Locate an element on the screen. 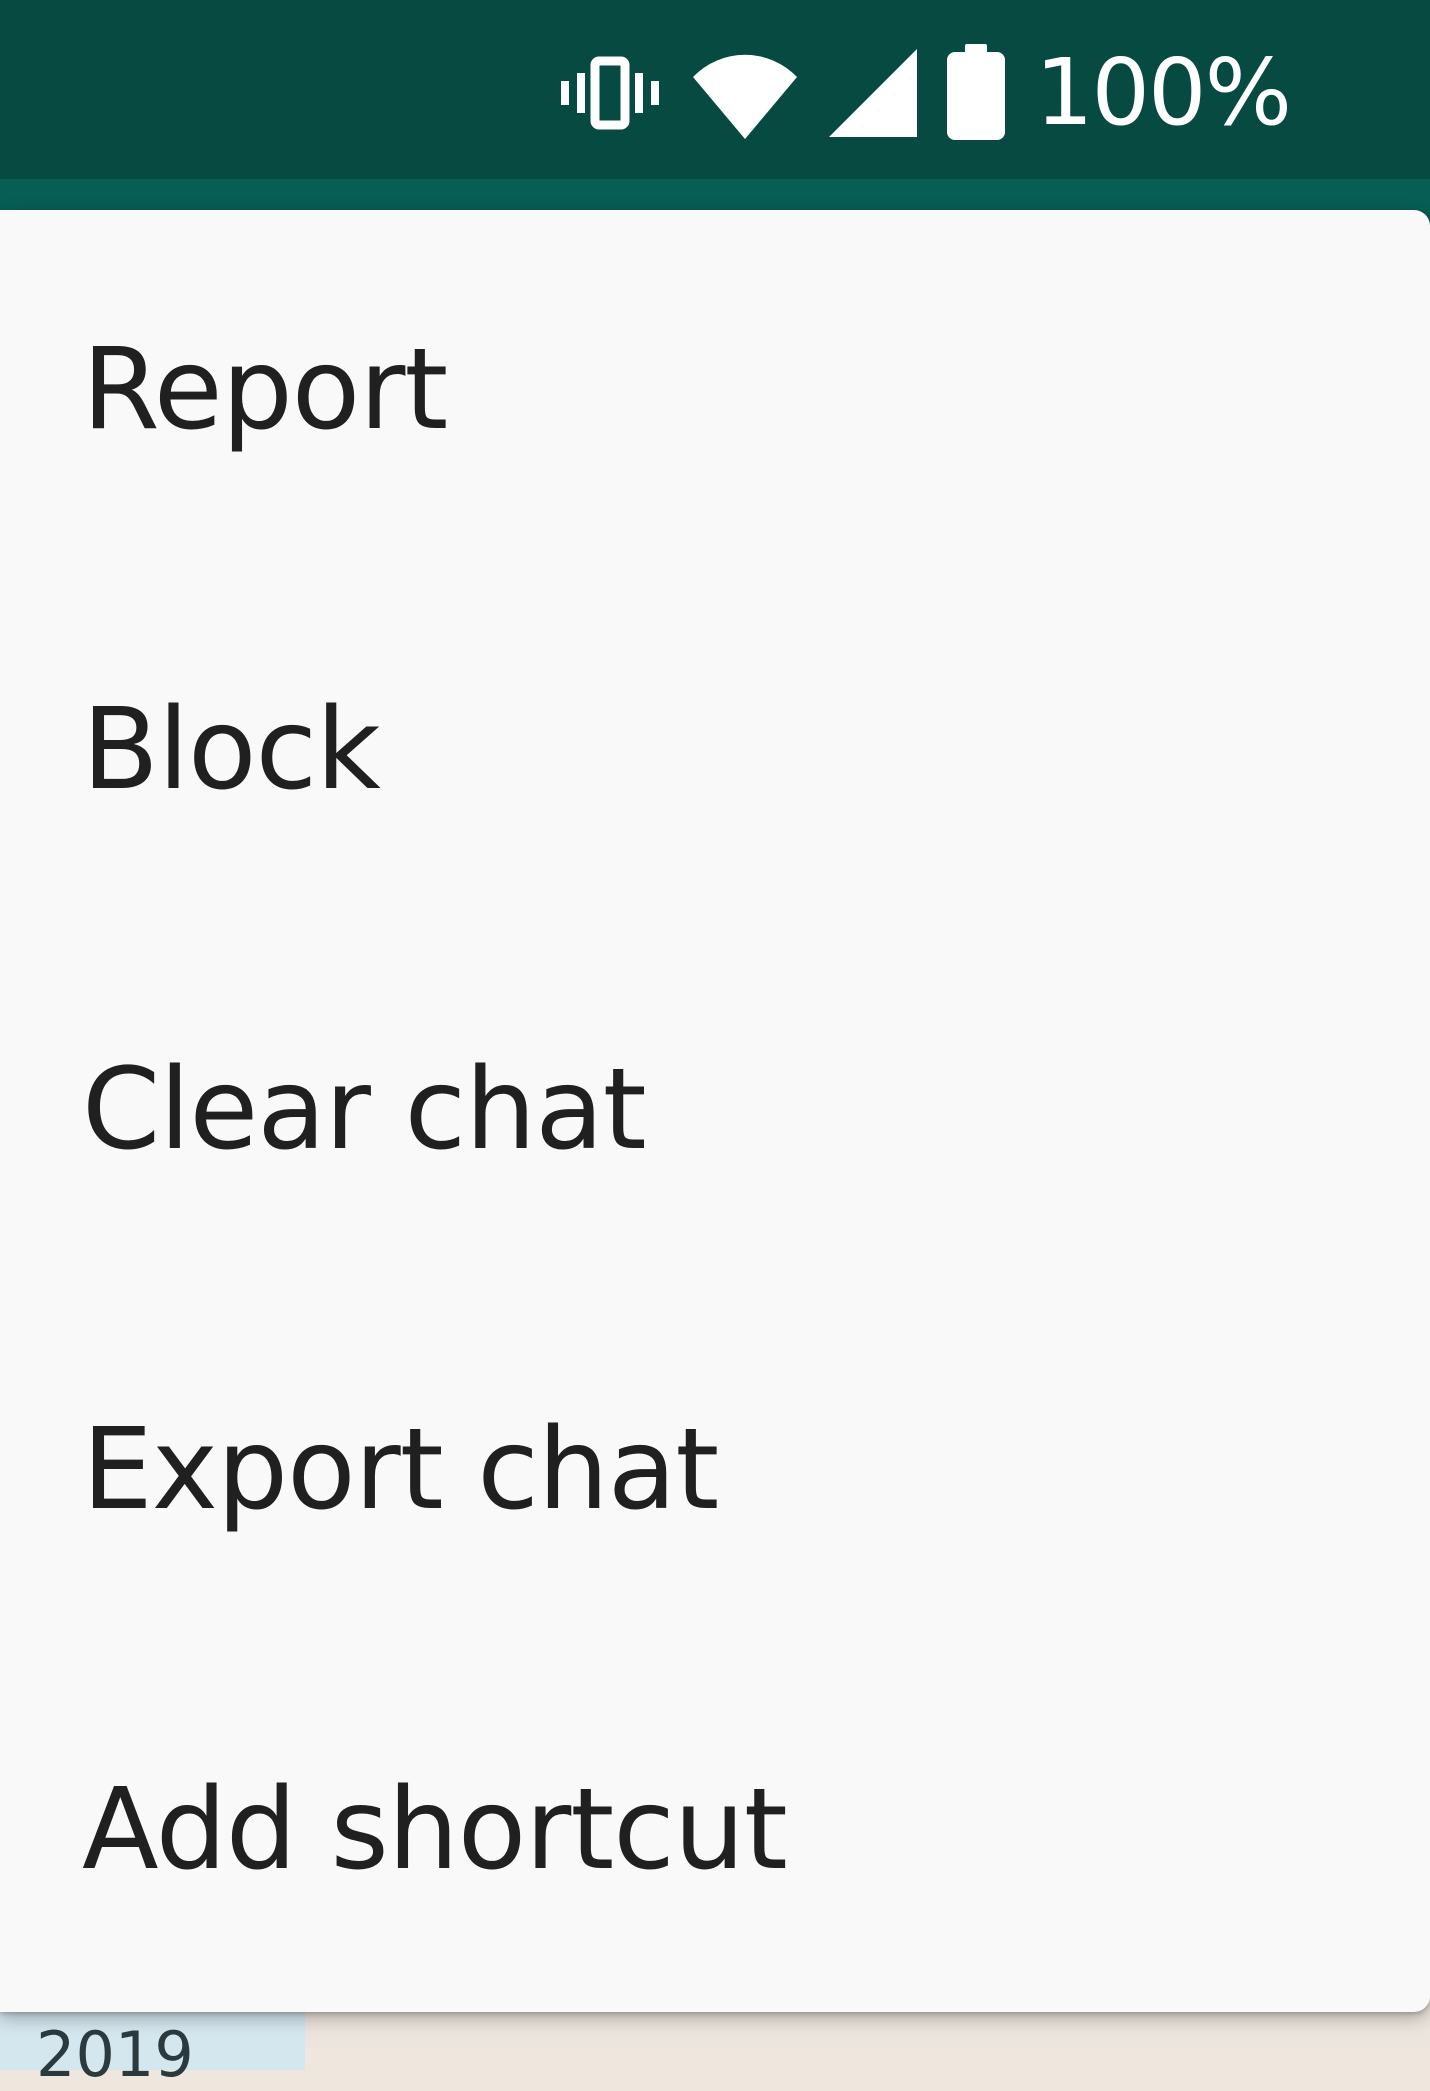  battery-percentage: 100% is located at coordinates (1163, 92).